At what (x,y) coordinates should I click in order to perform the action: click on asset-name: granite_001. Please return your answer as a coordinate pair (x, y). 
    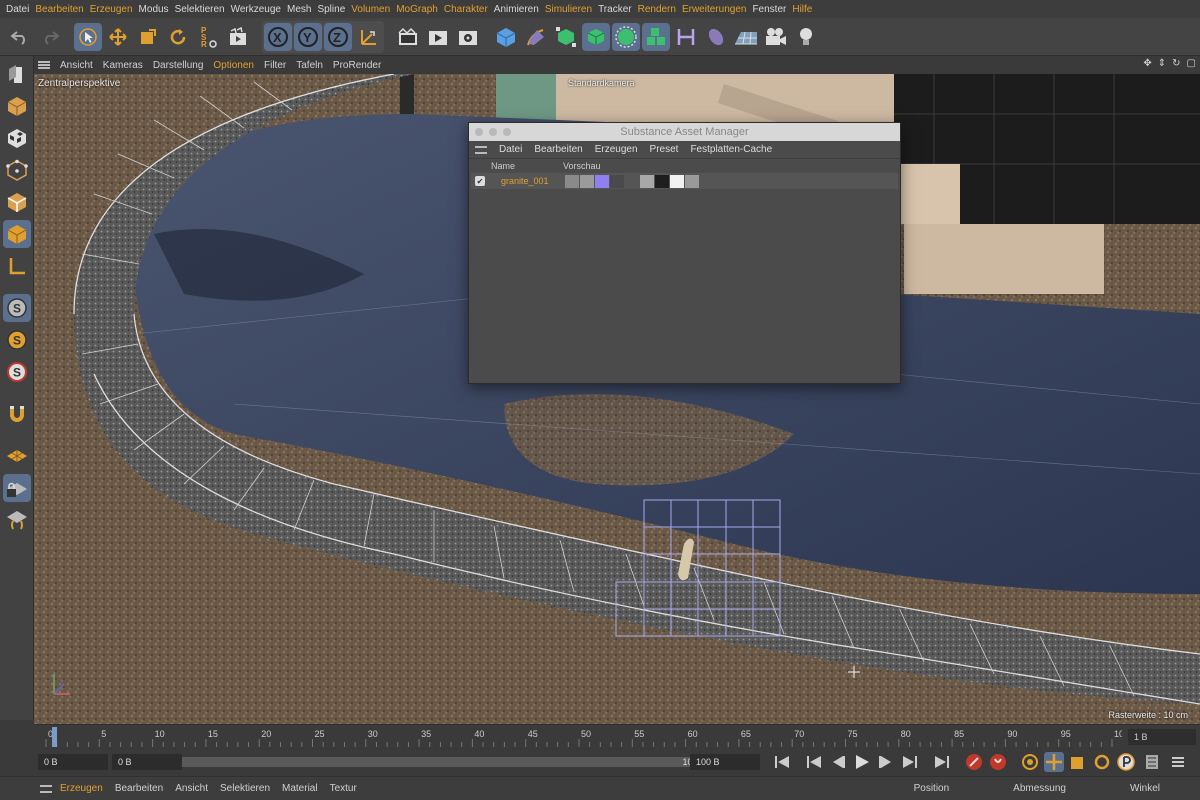
    Looking at the image, I should click on (530, 181).